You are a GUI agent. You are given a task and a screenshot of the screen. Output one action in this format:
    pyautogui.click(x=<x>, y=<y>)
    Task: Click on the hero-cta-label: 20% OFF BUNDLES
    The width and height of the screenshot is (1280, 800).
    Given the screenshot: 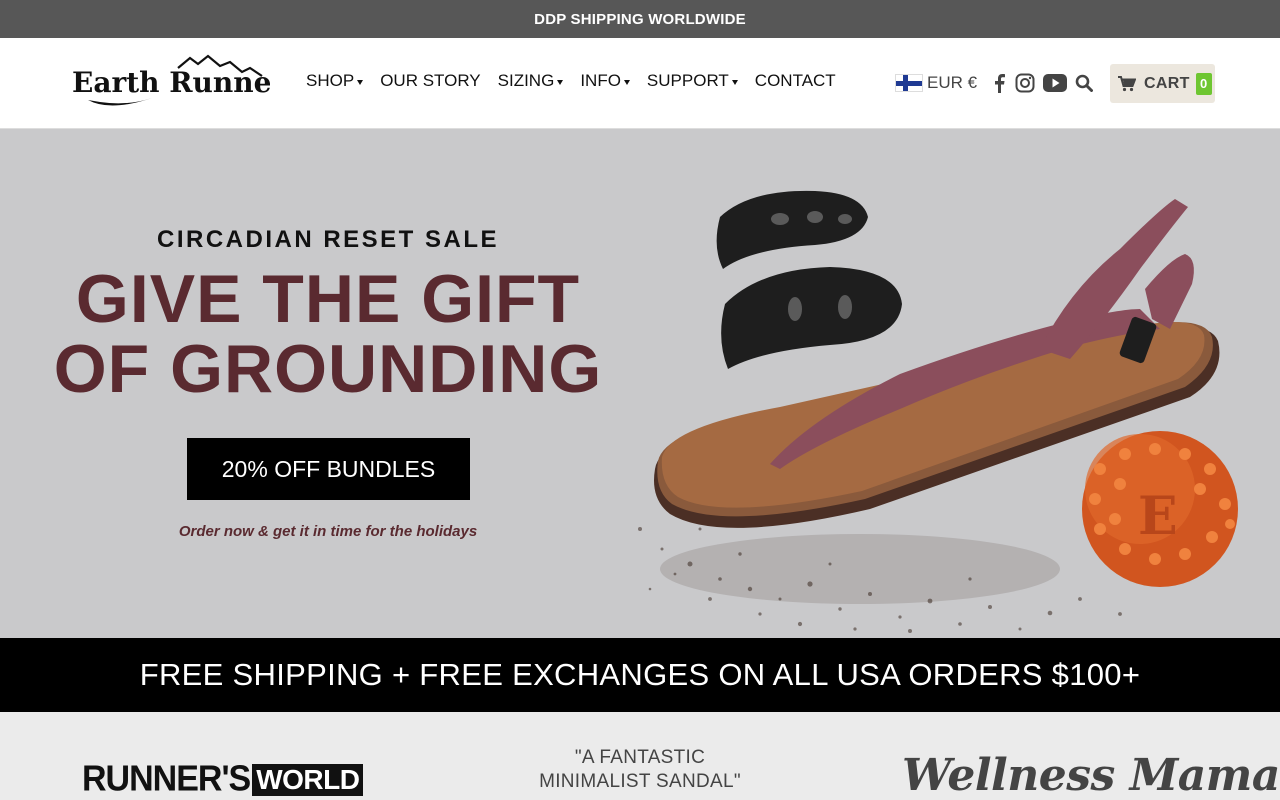 What is the action you would take?
    pyautogui.click(x=328, y=468)
    